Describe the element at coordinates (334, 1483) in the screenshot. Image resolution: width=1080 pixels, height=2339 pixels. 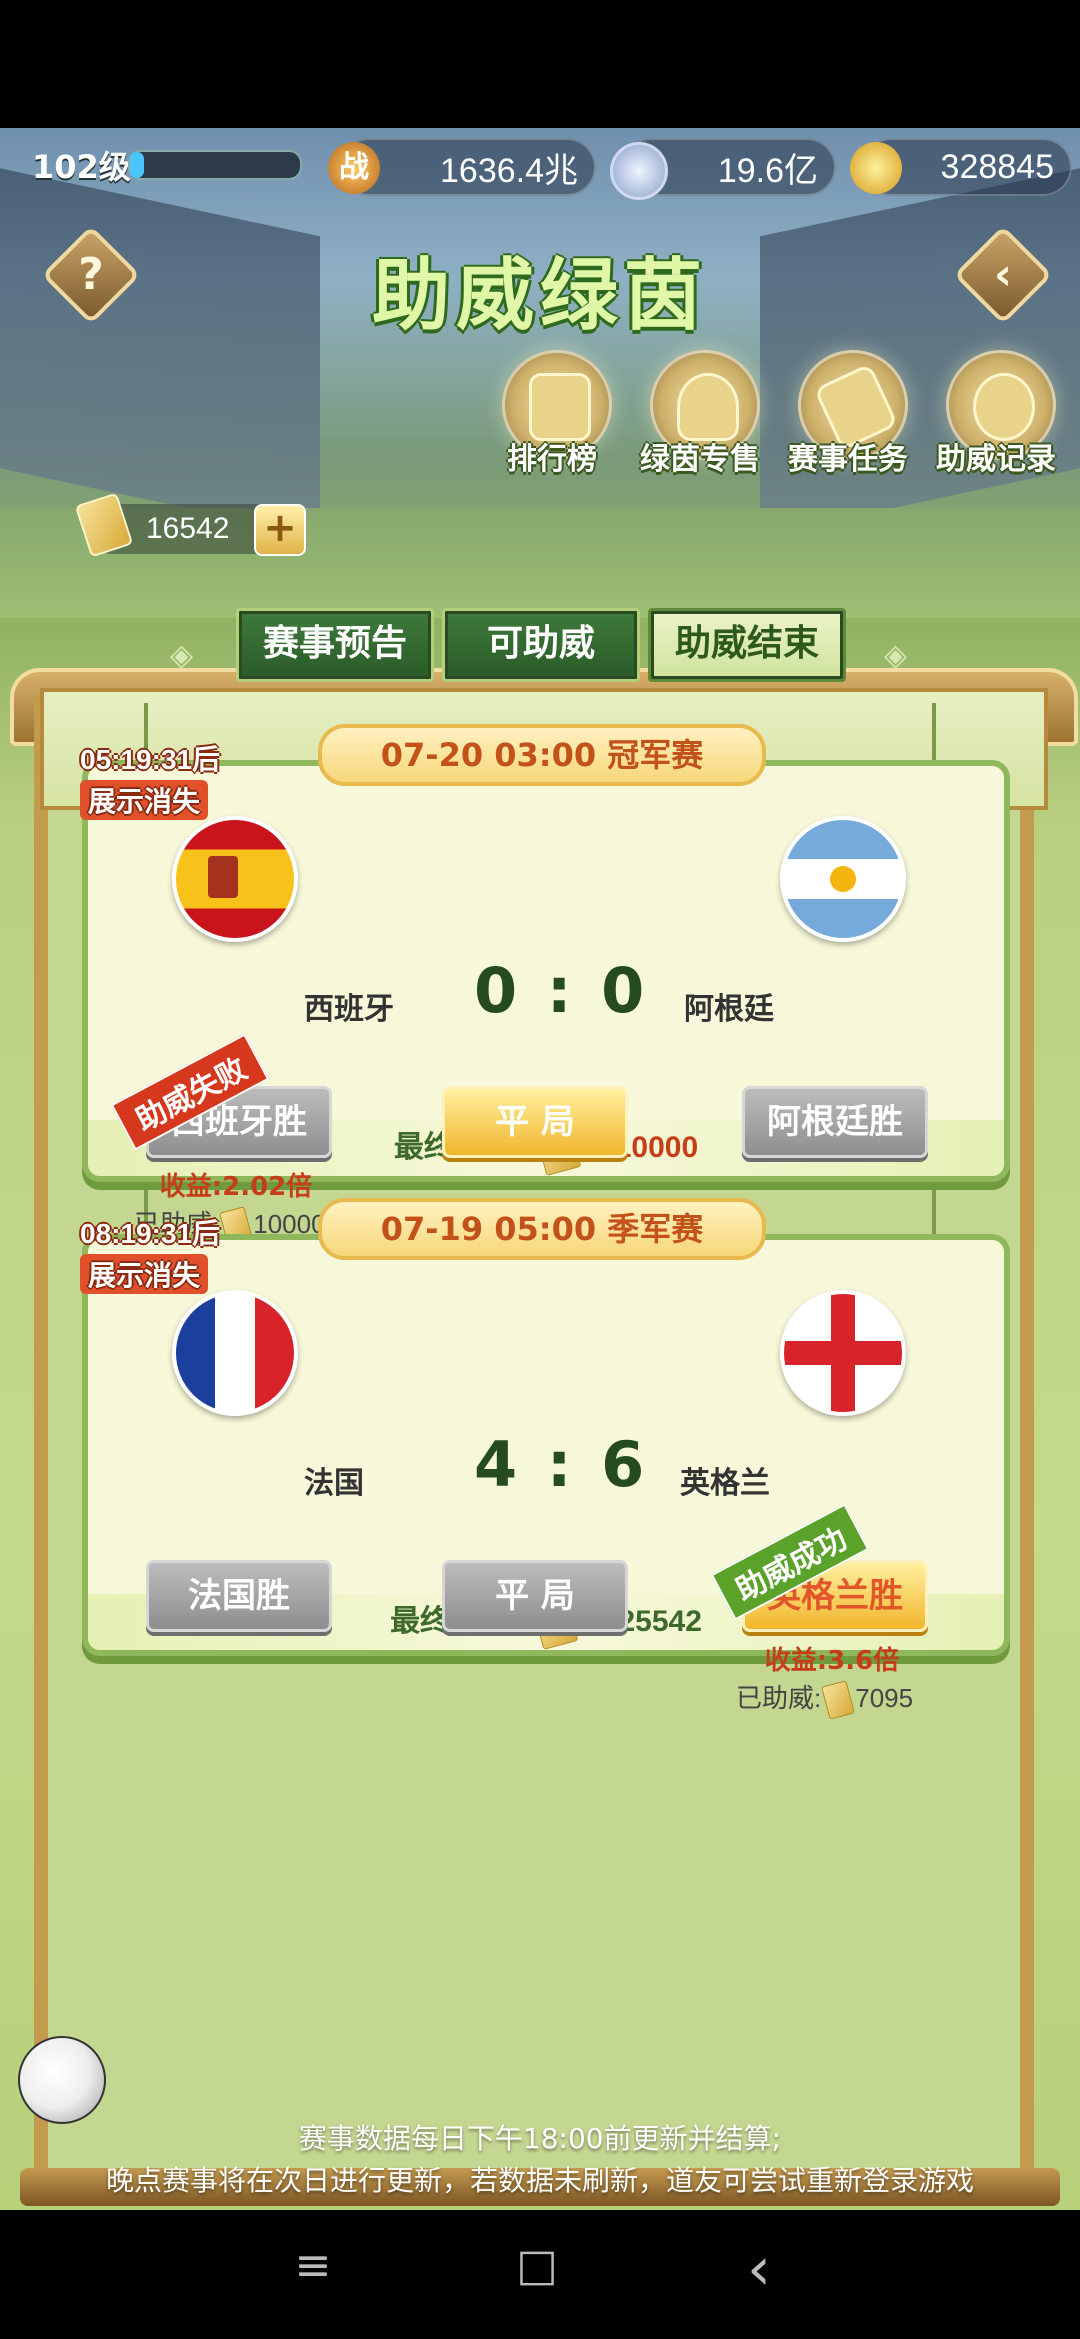
I see `home-team-name: 法国` at that location.